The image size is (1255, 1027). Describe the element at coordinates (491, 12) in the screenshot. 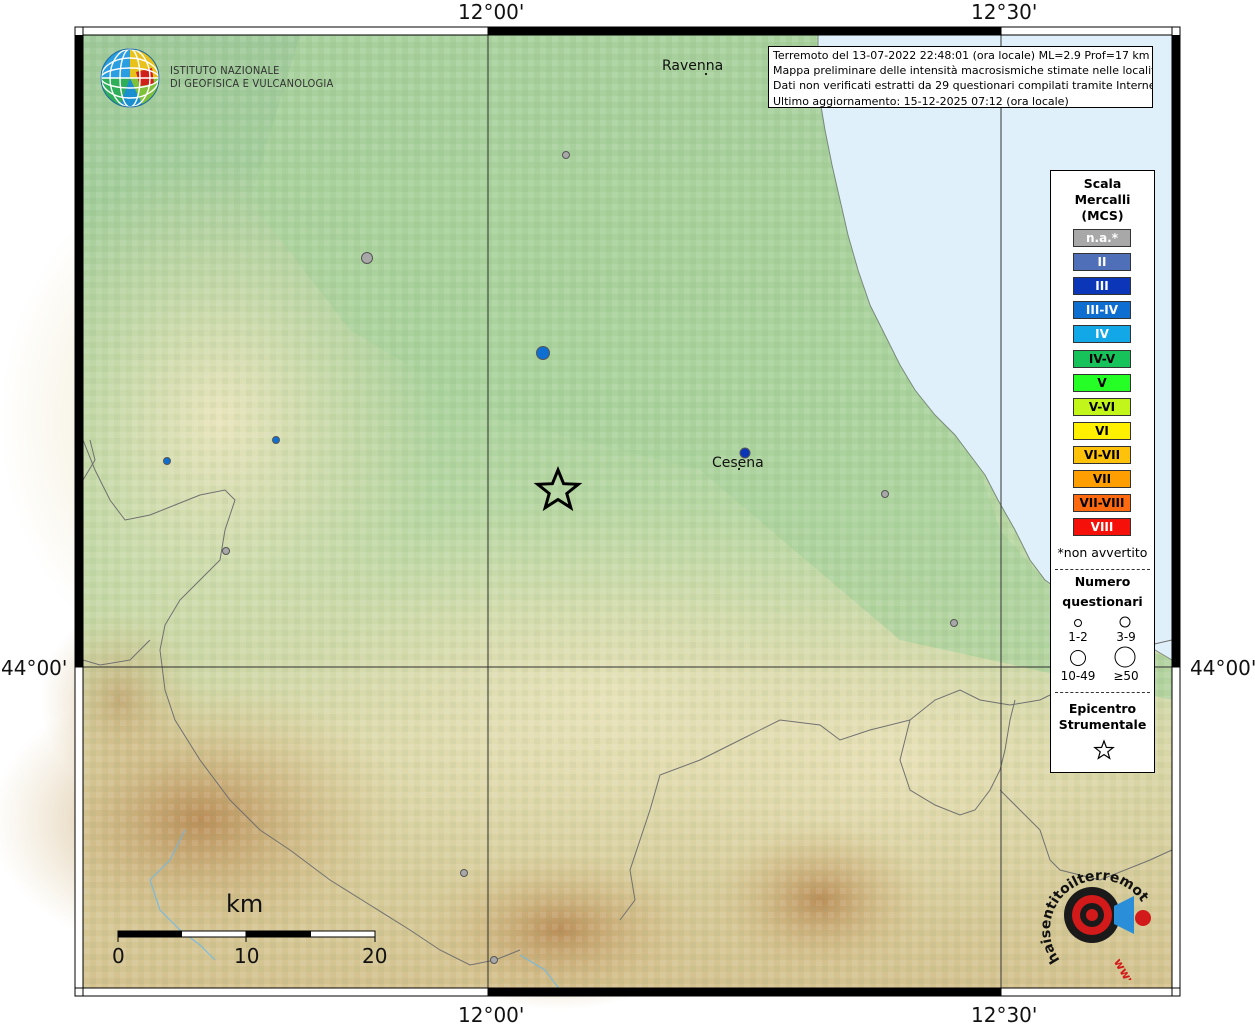

I see `lon-label-top-left: 12°00'` at that location.